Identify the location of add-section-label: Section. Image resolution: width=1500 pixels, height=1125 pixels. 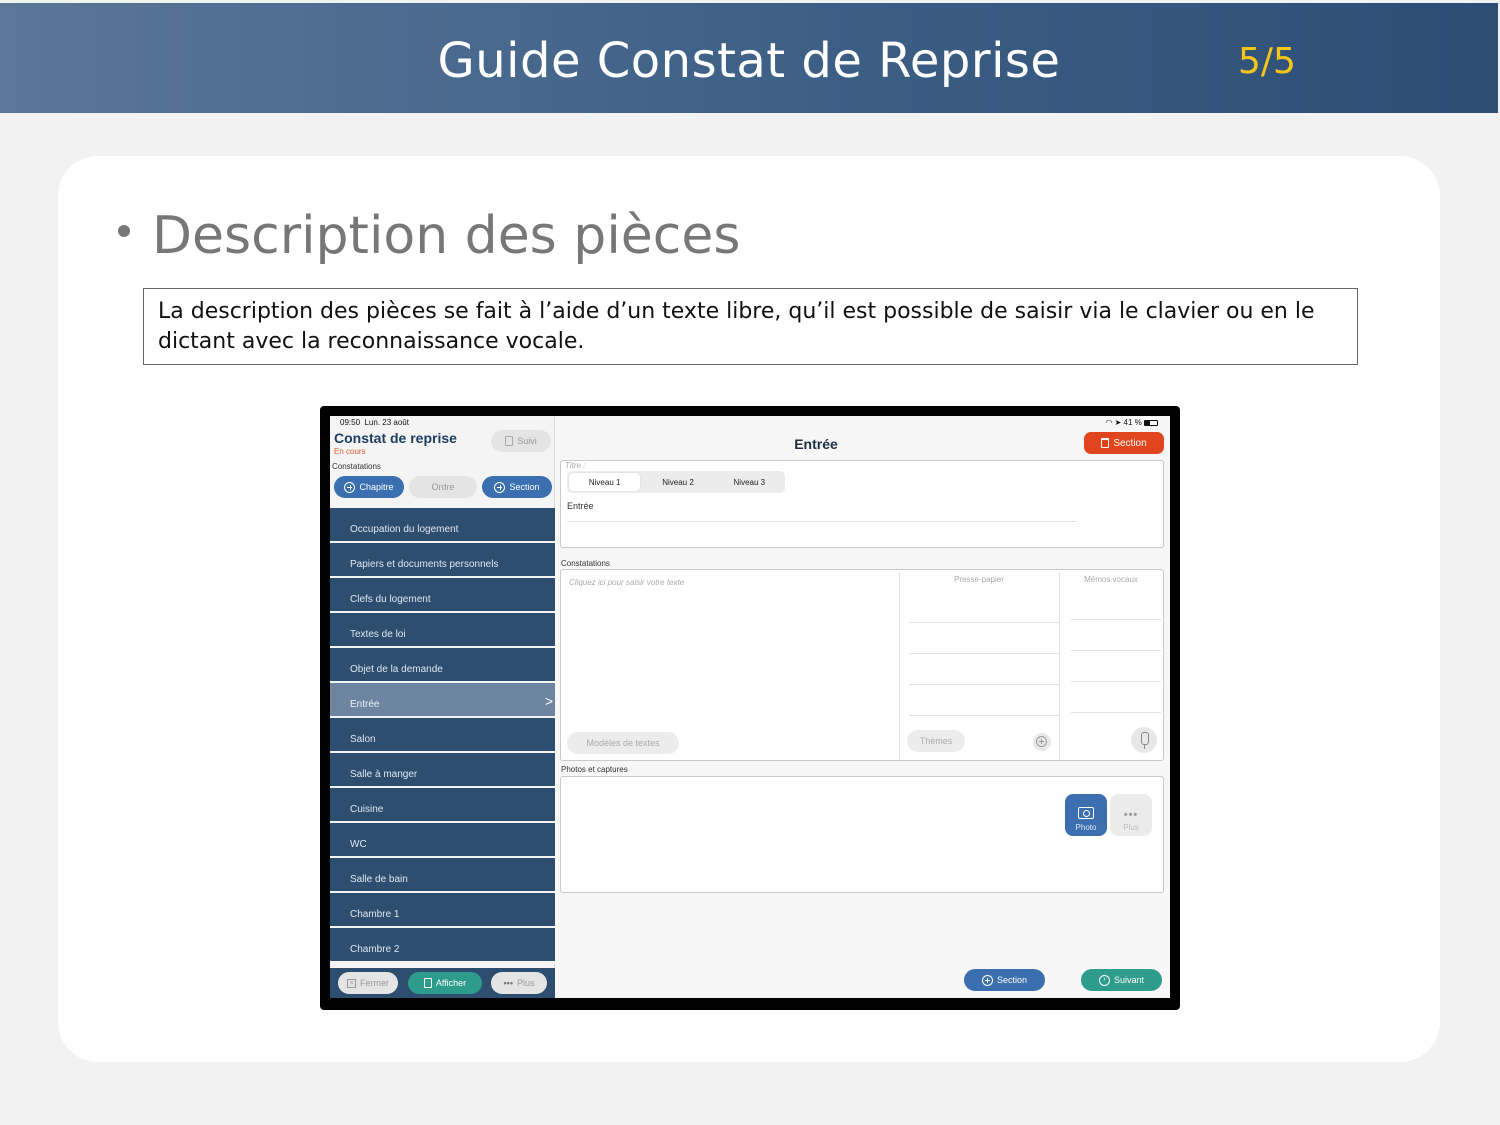
(1012, 980).